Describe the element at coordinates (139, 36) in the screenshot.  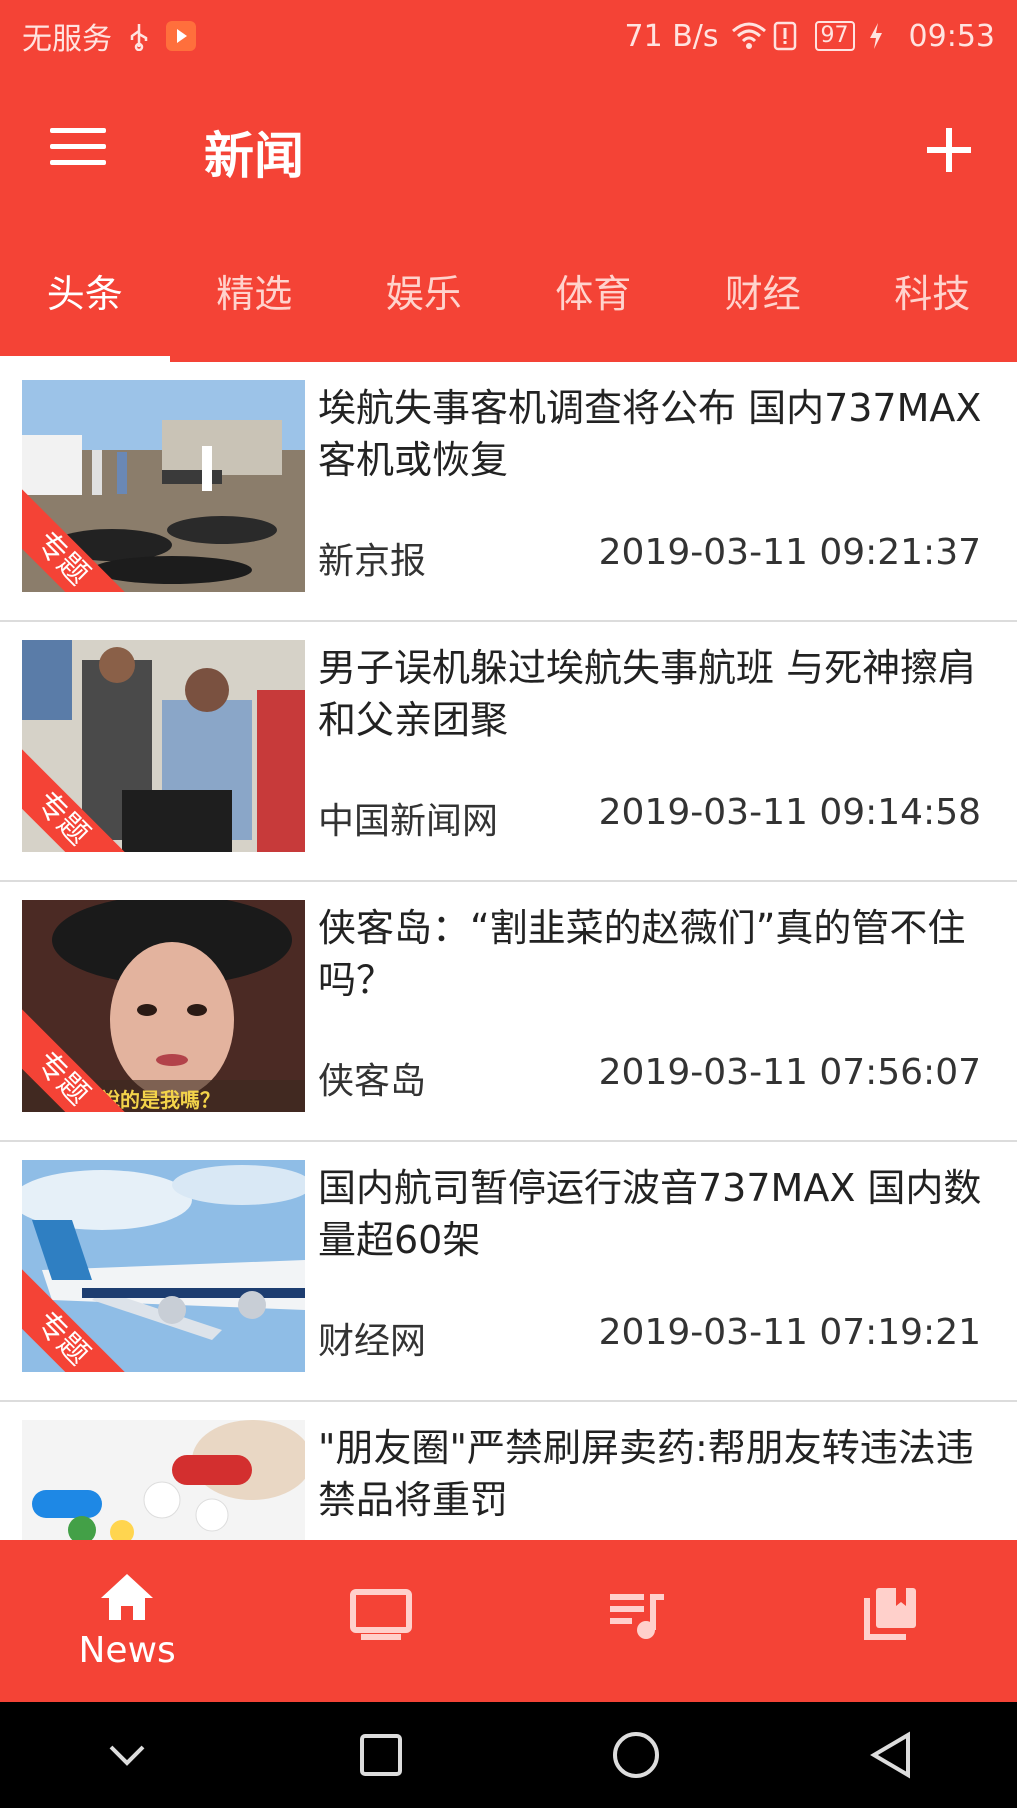
I see `usb-icon` at that location.